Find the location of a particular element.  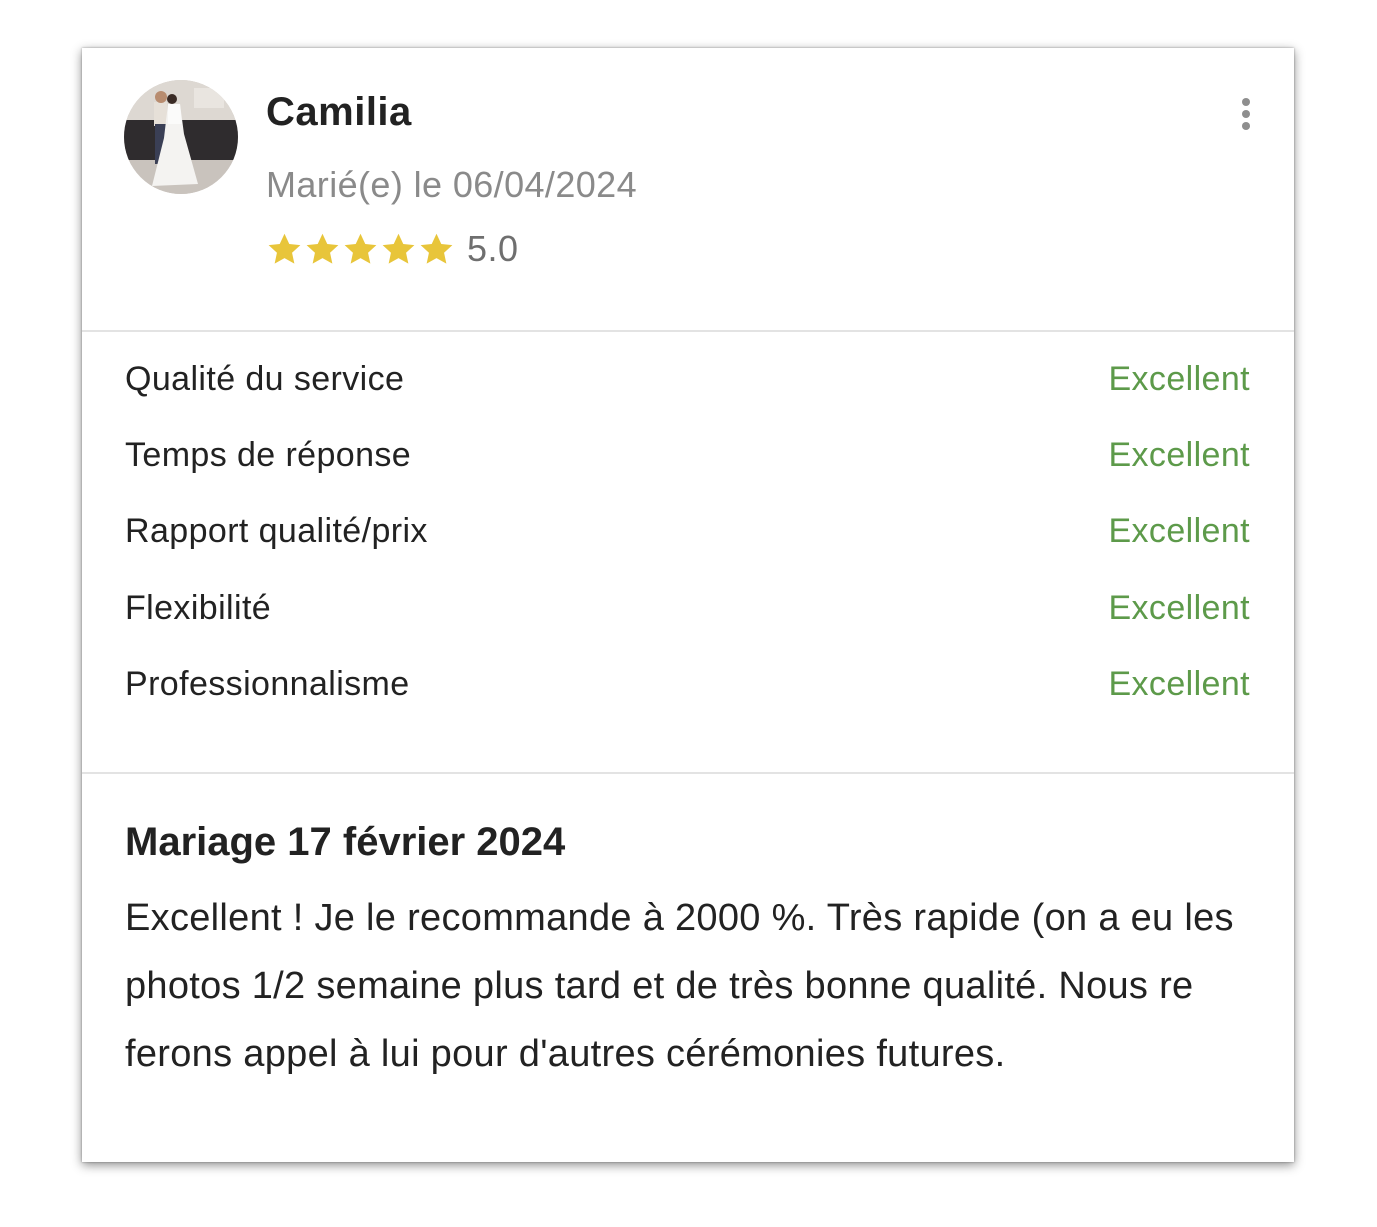

criterion-label: Qualité du service is located at coordinates (265, 378).